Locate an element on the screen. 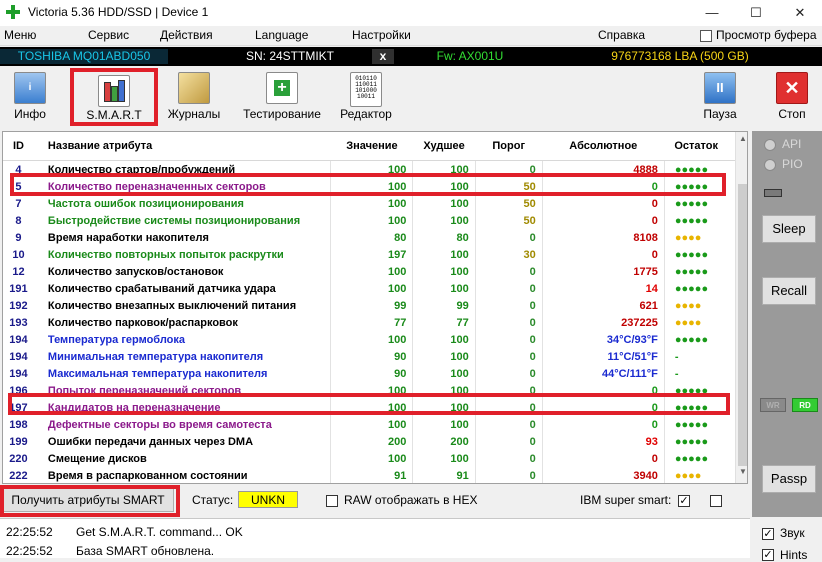  attr-raw: 8108 is located at coordinates (603, 237).